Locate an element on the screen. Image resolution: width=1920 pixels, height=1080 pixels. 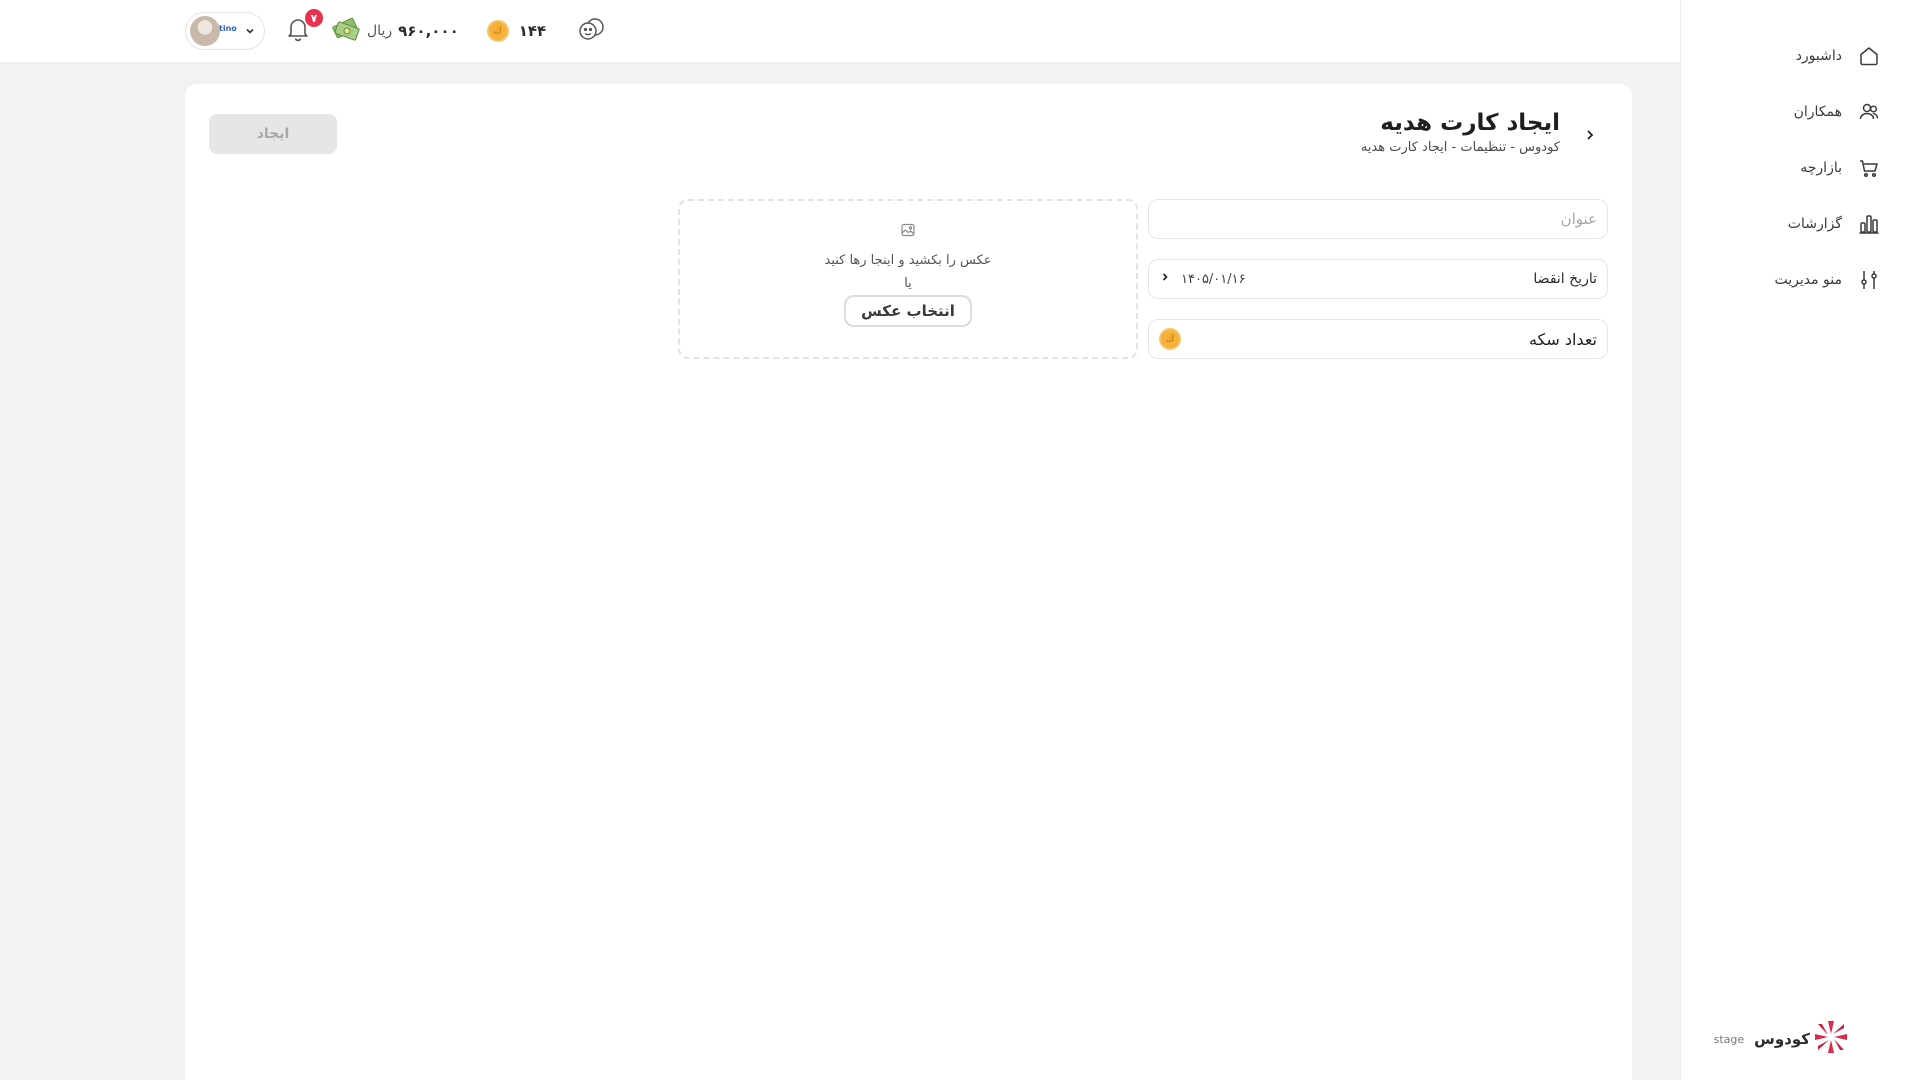
emoji-feedback-icon is located at coordinates (592, 31).